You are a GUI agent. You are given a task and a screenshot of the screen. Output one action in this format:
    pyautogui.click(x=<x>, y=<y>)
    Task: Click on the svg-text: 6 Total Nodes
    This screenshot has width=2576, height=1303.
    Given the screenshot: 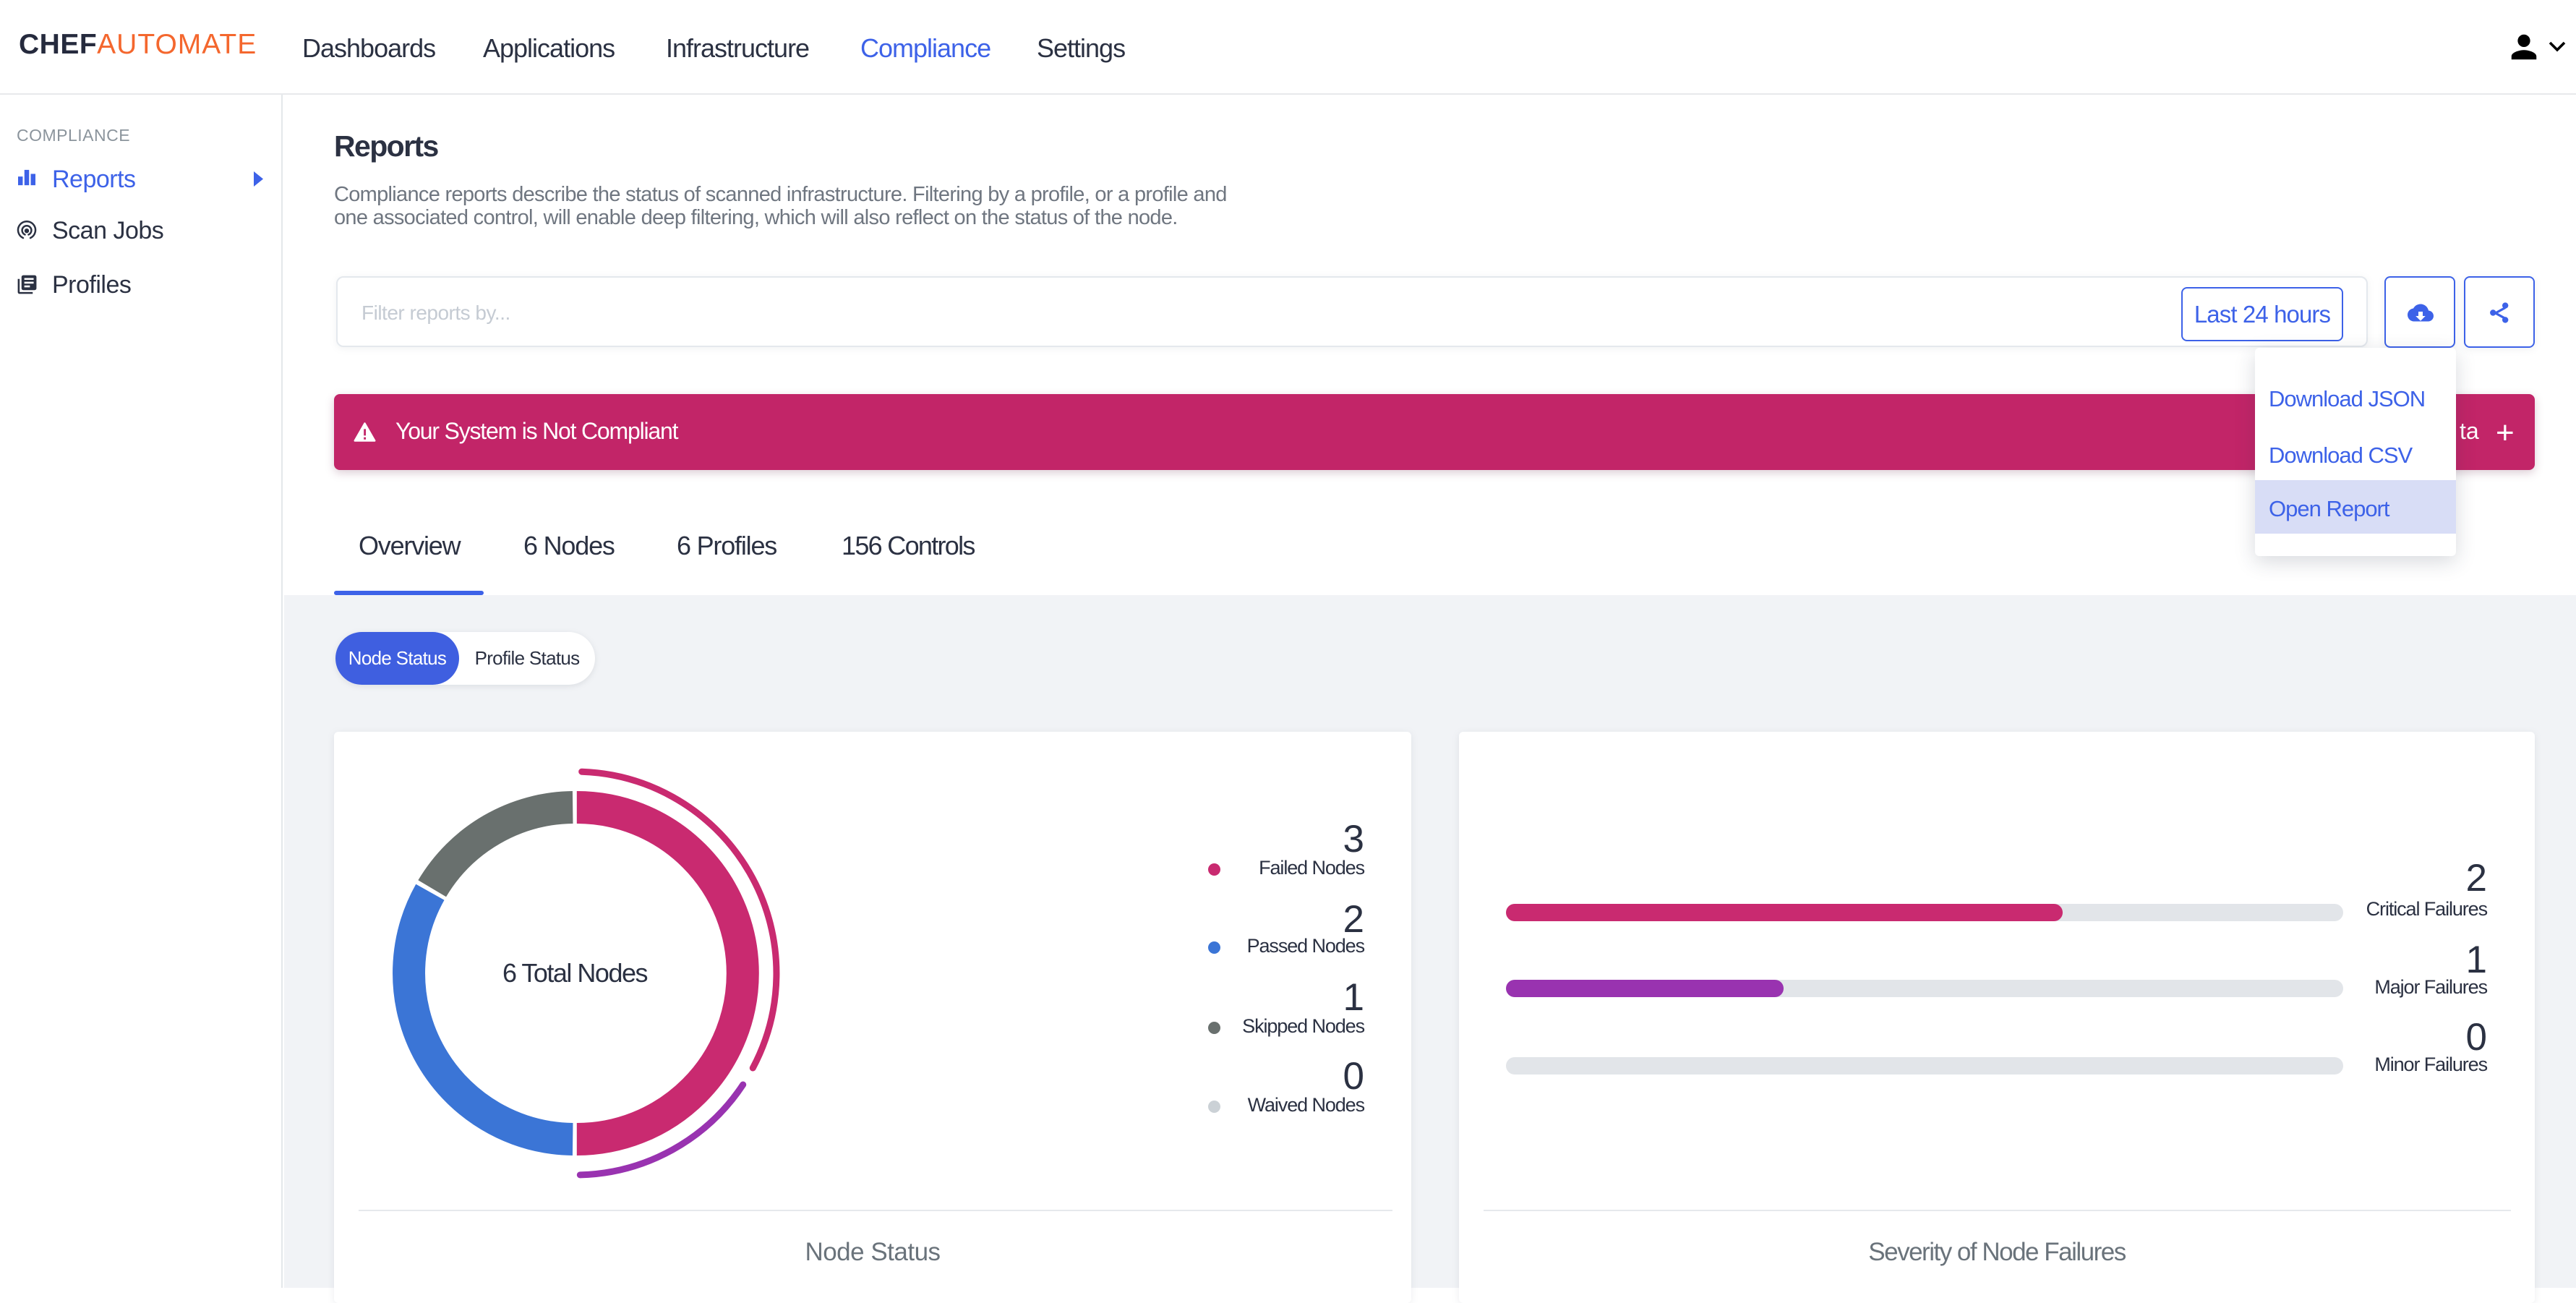 What is the action you would take?
    pyautogui.click(x=574, y=973)
    